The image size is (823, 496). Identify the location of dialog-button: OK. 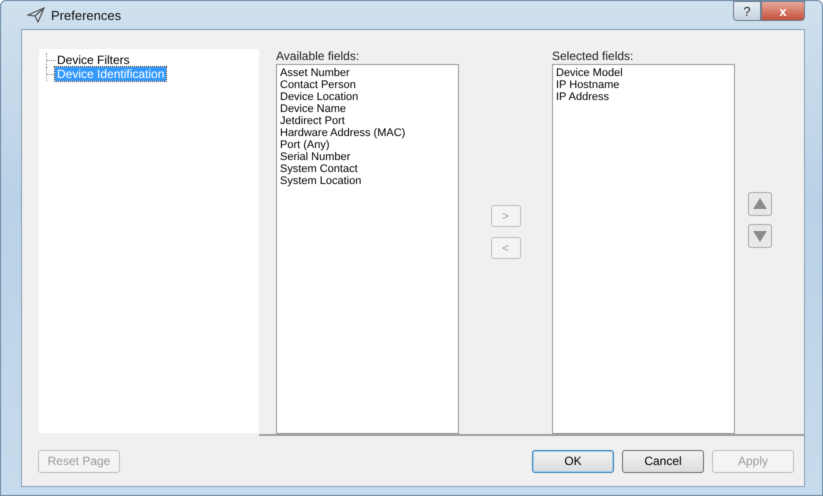
(573, 461).